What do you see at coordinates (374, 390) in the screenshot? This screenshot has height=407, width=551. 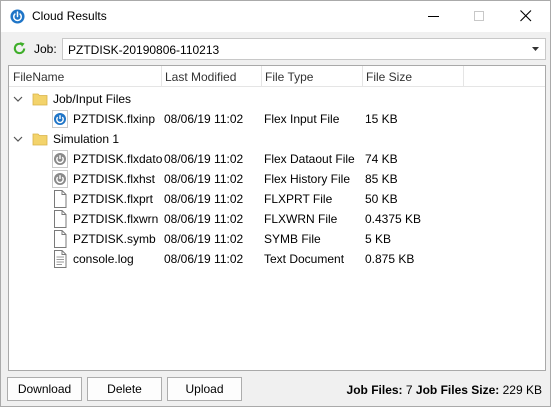 I see `job-files-label: Job Files:` at bounding box center [374, 390].